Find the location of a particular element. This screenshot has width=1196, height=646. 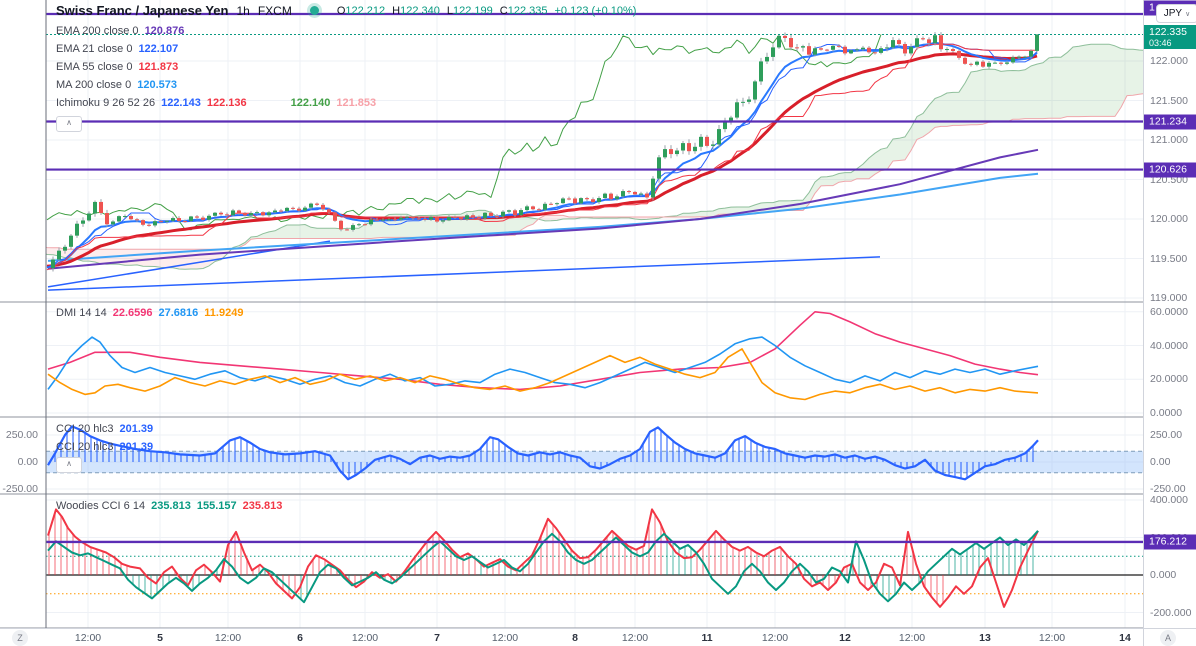

legend-value: 121.873 is located at coordinates (158, 67).